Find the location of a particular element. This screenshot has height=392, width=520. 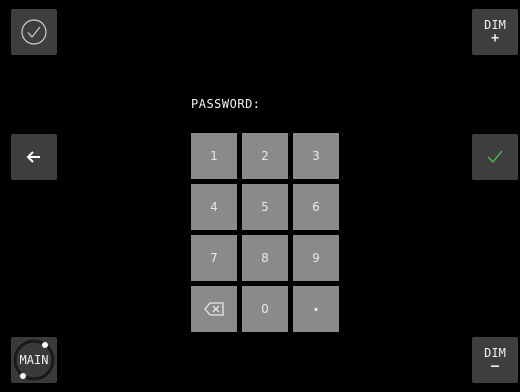

dim-minus-button: DIM – is located at coordinates (495, 360).